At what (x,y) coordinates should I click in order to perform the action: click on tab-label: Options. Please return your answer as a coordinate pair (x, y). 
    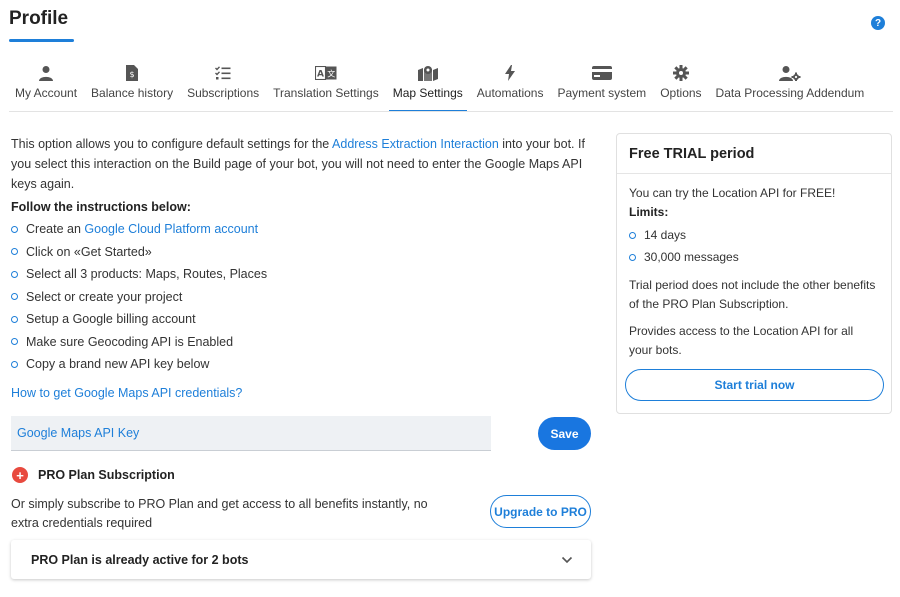
    Looking at the image, I should click on (681, 93).